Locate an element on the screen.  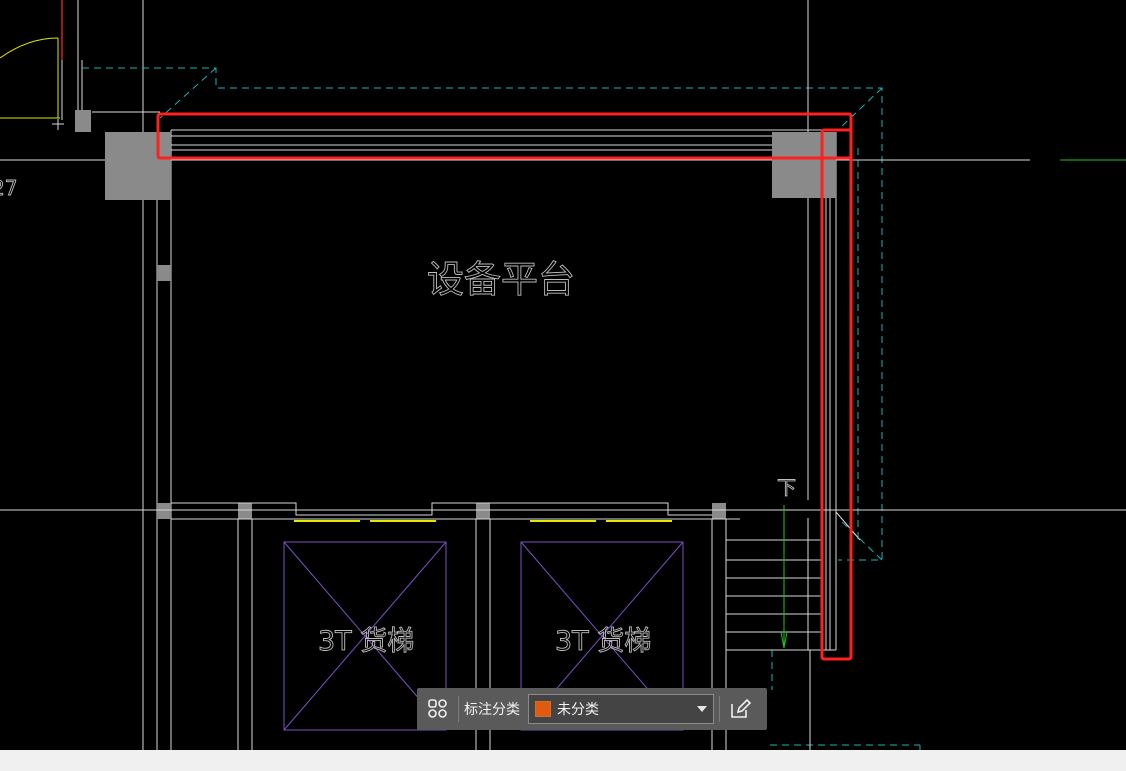
room-label: 设备平台 is located at coordinates (501, 279).